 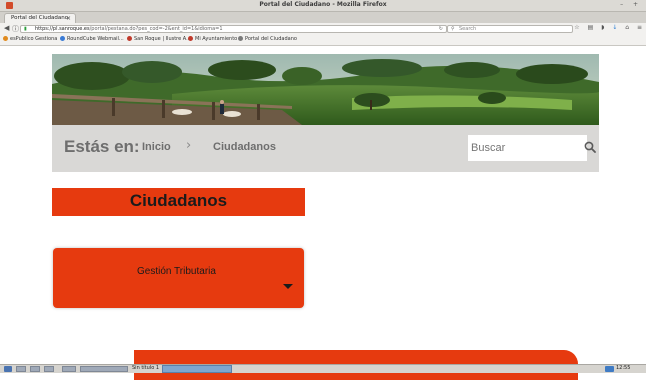 I want to click on clock: 12:55, so click(x=623, y=368).